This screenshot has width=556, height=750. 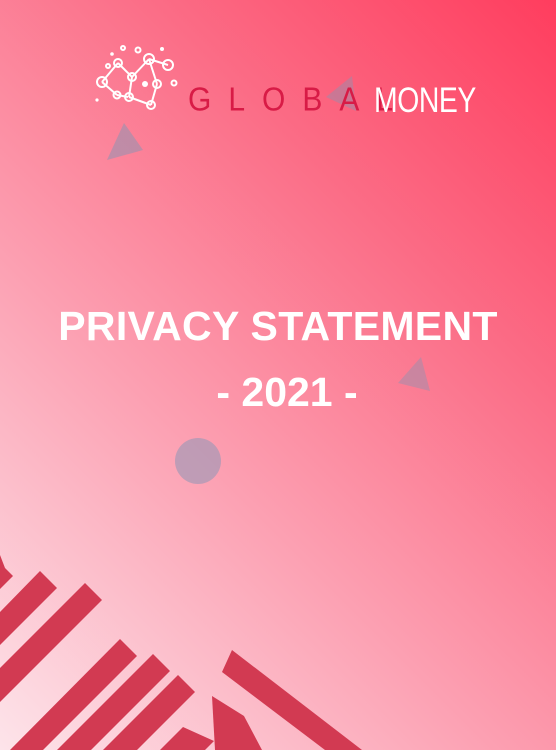 What do you see at coordinates (198, 461) in the screenshot?
I see `circle-shape` at bounding box center [198, 461].